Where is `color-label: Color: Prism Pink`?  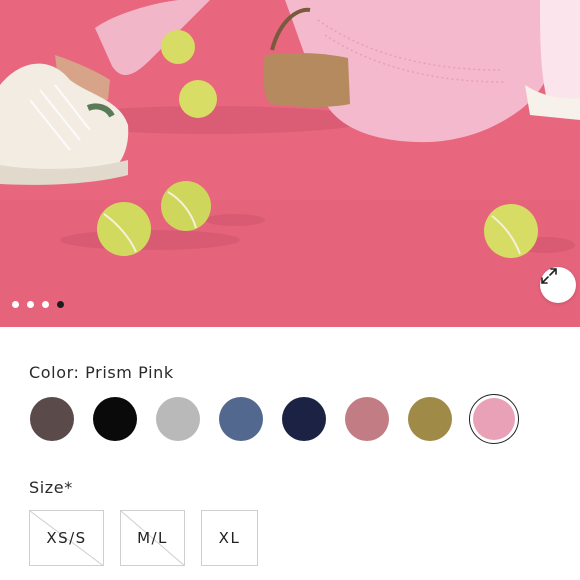 color-label: Color: Prism Pink is located at coordinates (101, 372).